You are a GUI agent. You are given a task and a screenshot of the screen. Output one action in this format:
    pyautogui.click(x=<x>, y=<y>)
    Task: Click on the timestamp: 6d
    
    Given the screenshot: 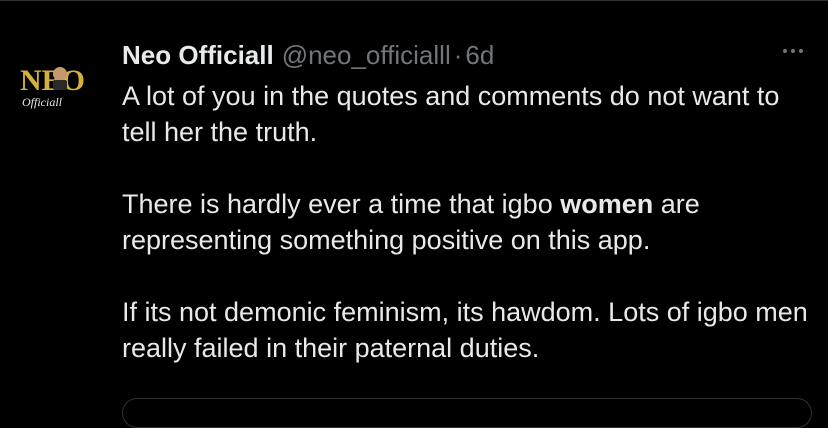 What is the action you would take?
    pyautogui.click(x=479, y=55)
    